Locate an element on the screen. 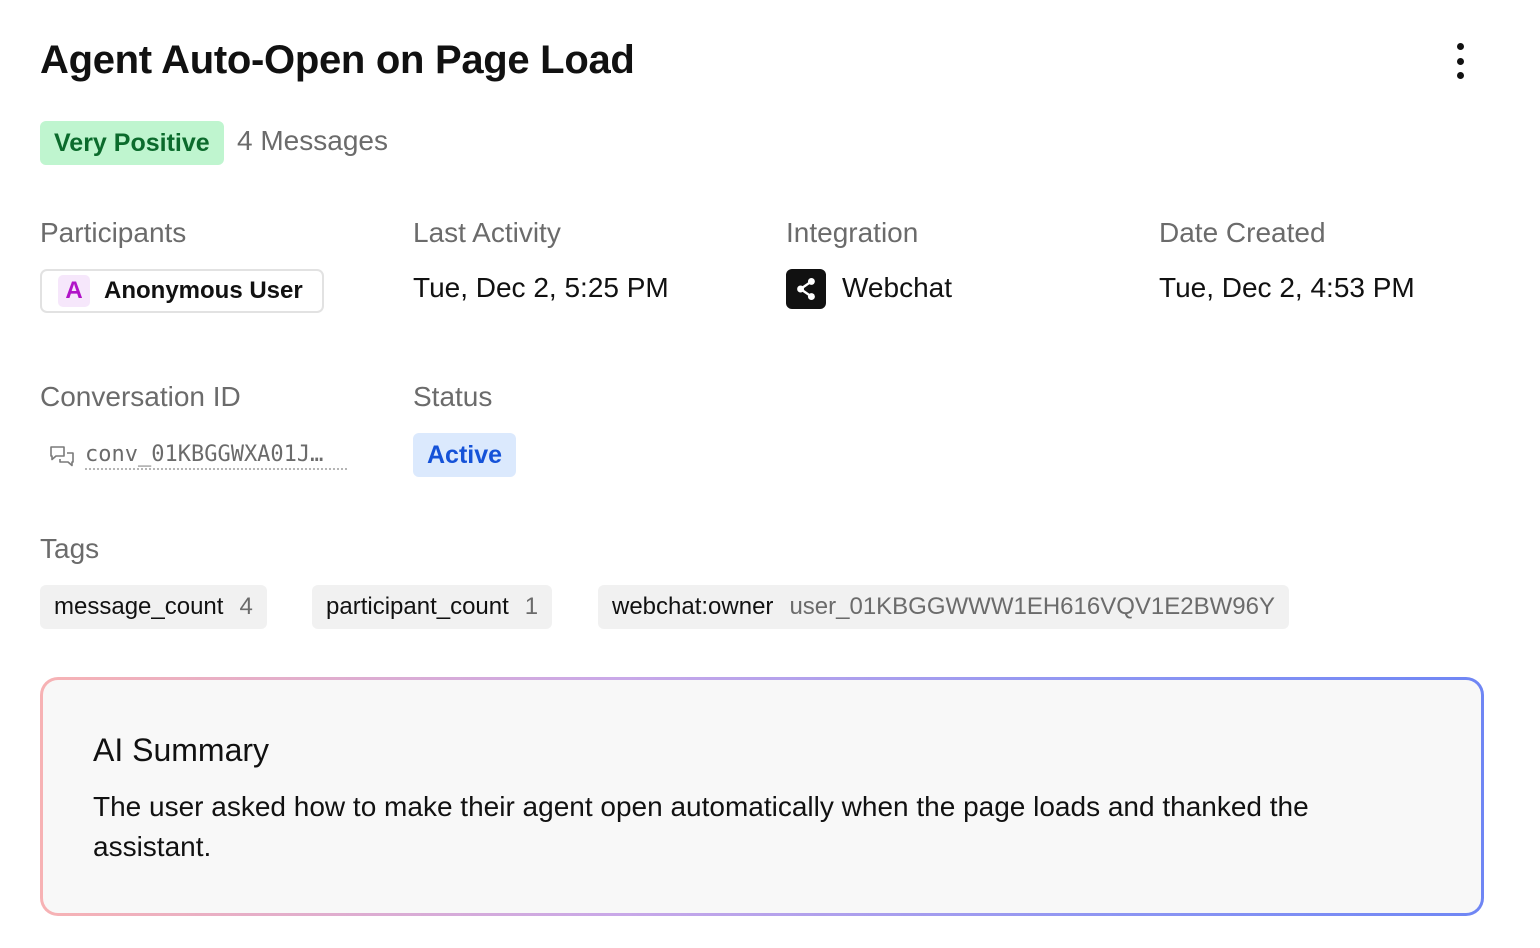  page-title: Agent Auto-Open on Page Load is located at coordinates (337, 60).